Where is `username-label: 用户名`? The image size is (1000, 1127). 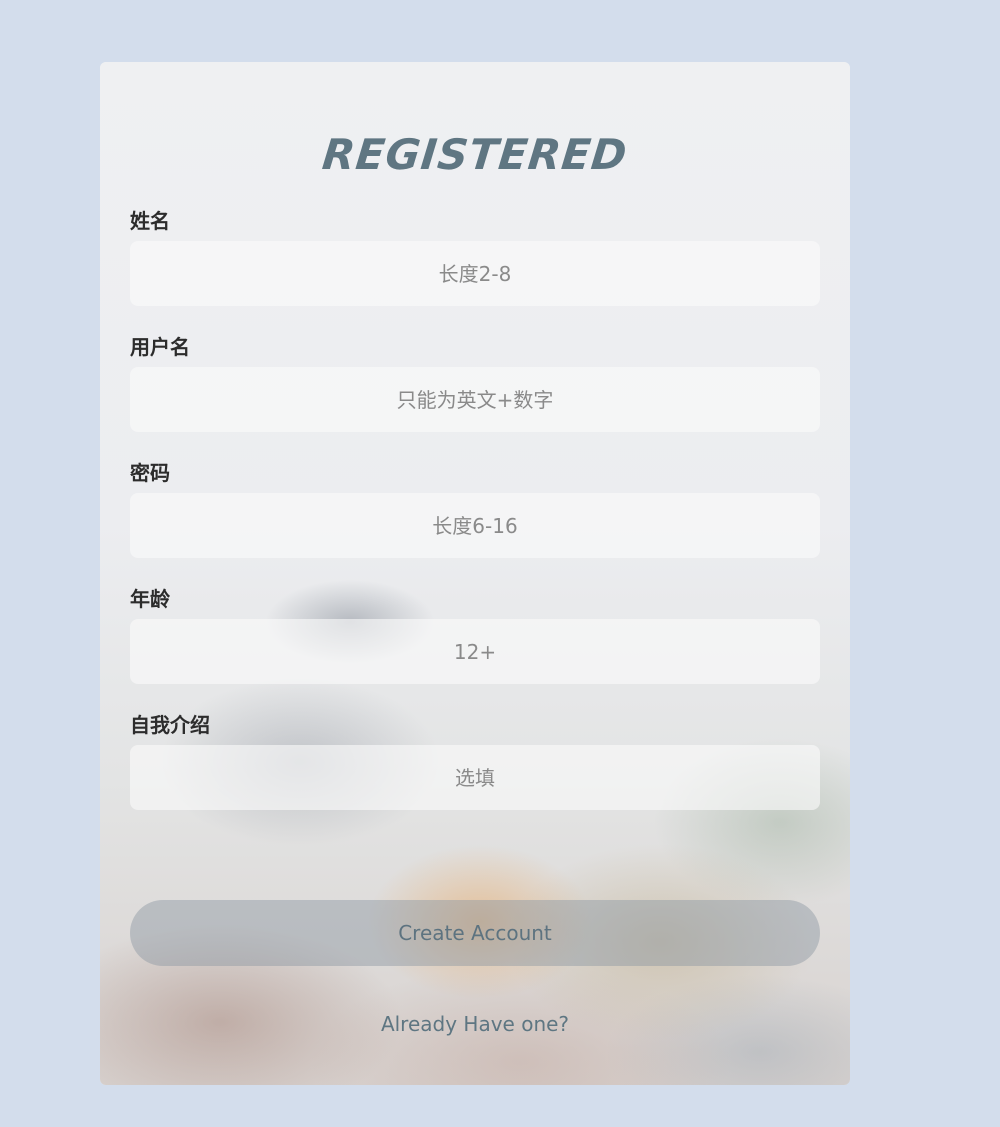
username-label: 用户名 is located at coordinates (160, 347).